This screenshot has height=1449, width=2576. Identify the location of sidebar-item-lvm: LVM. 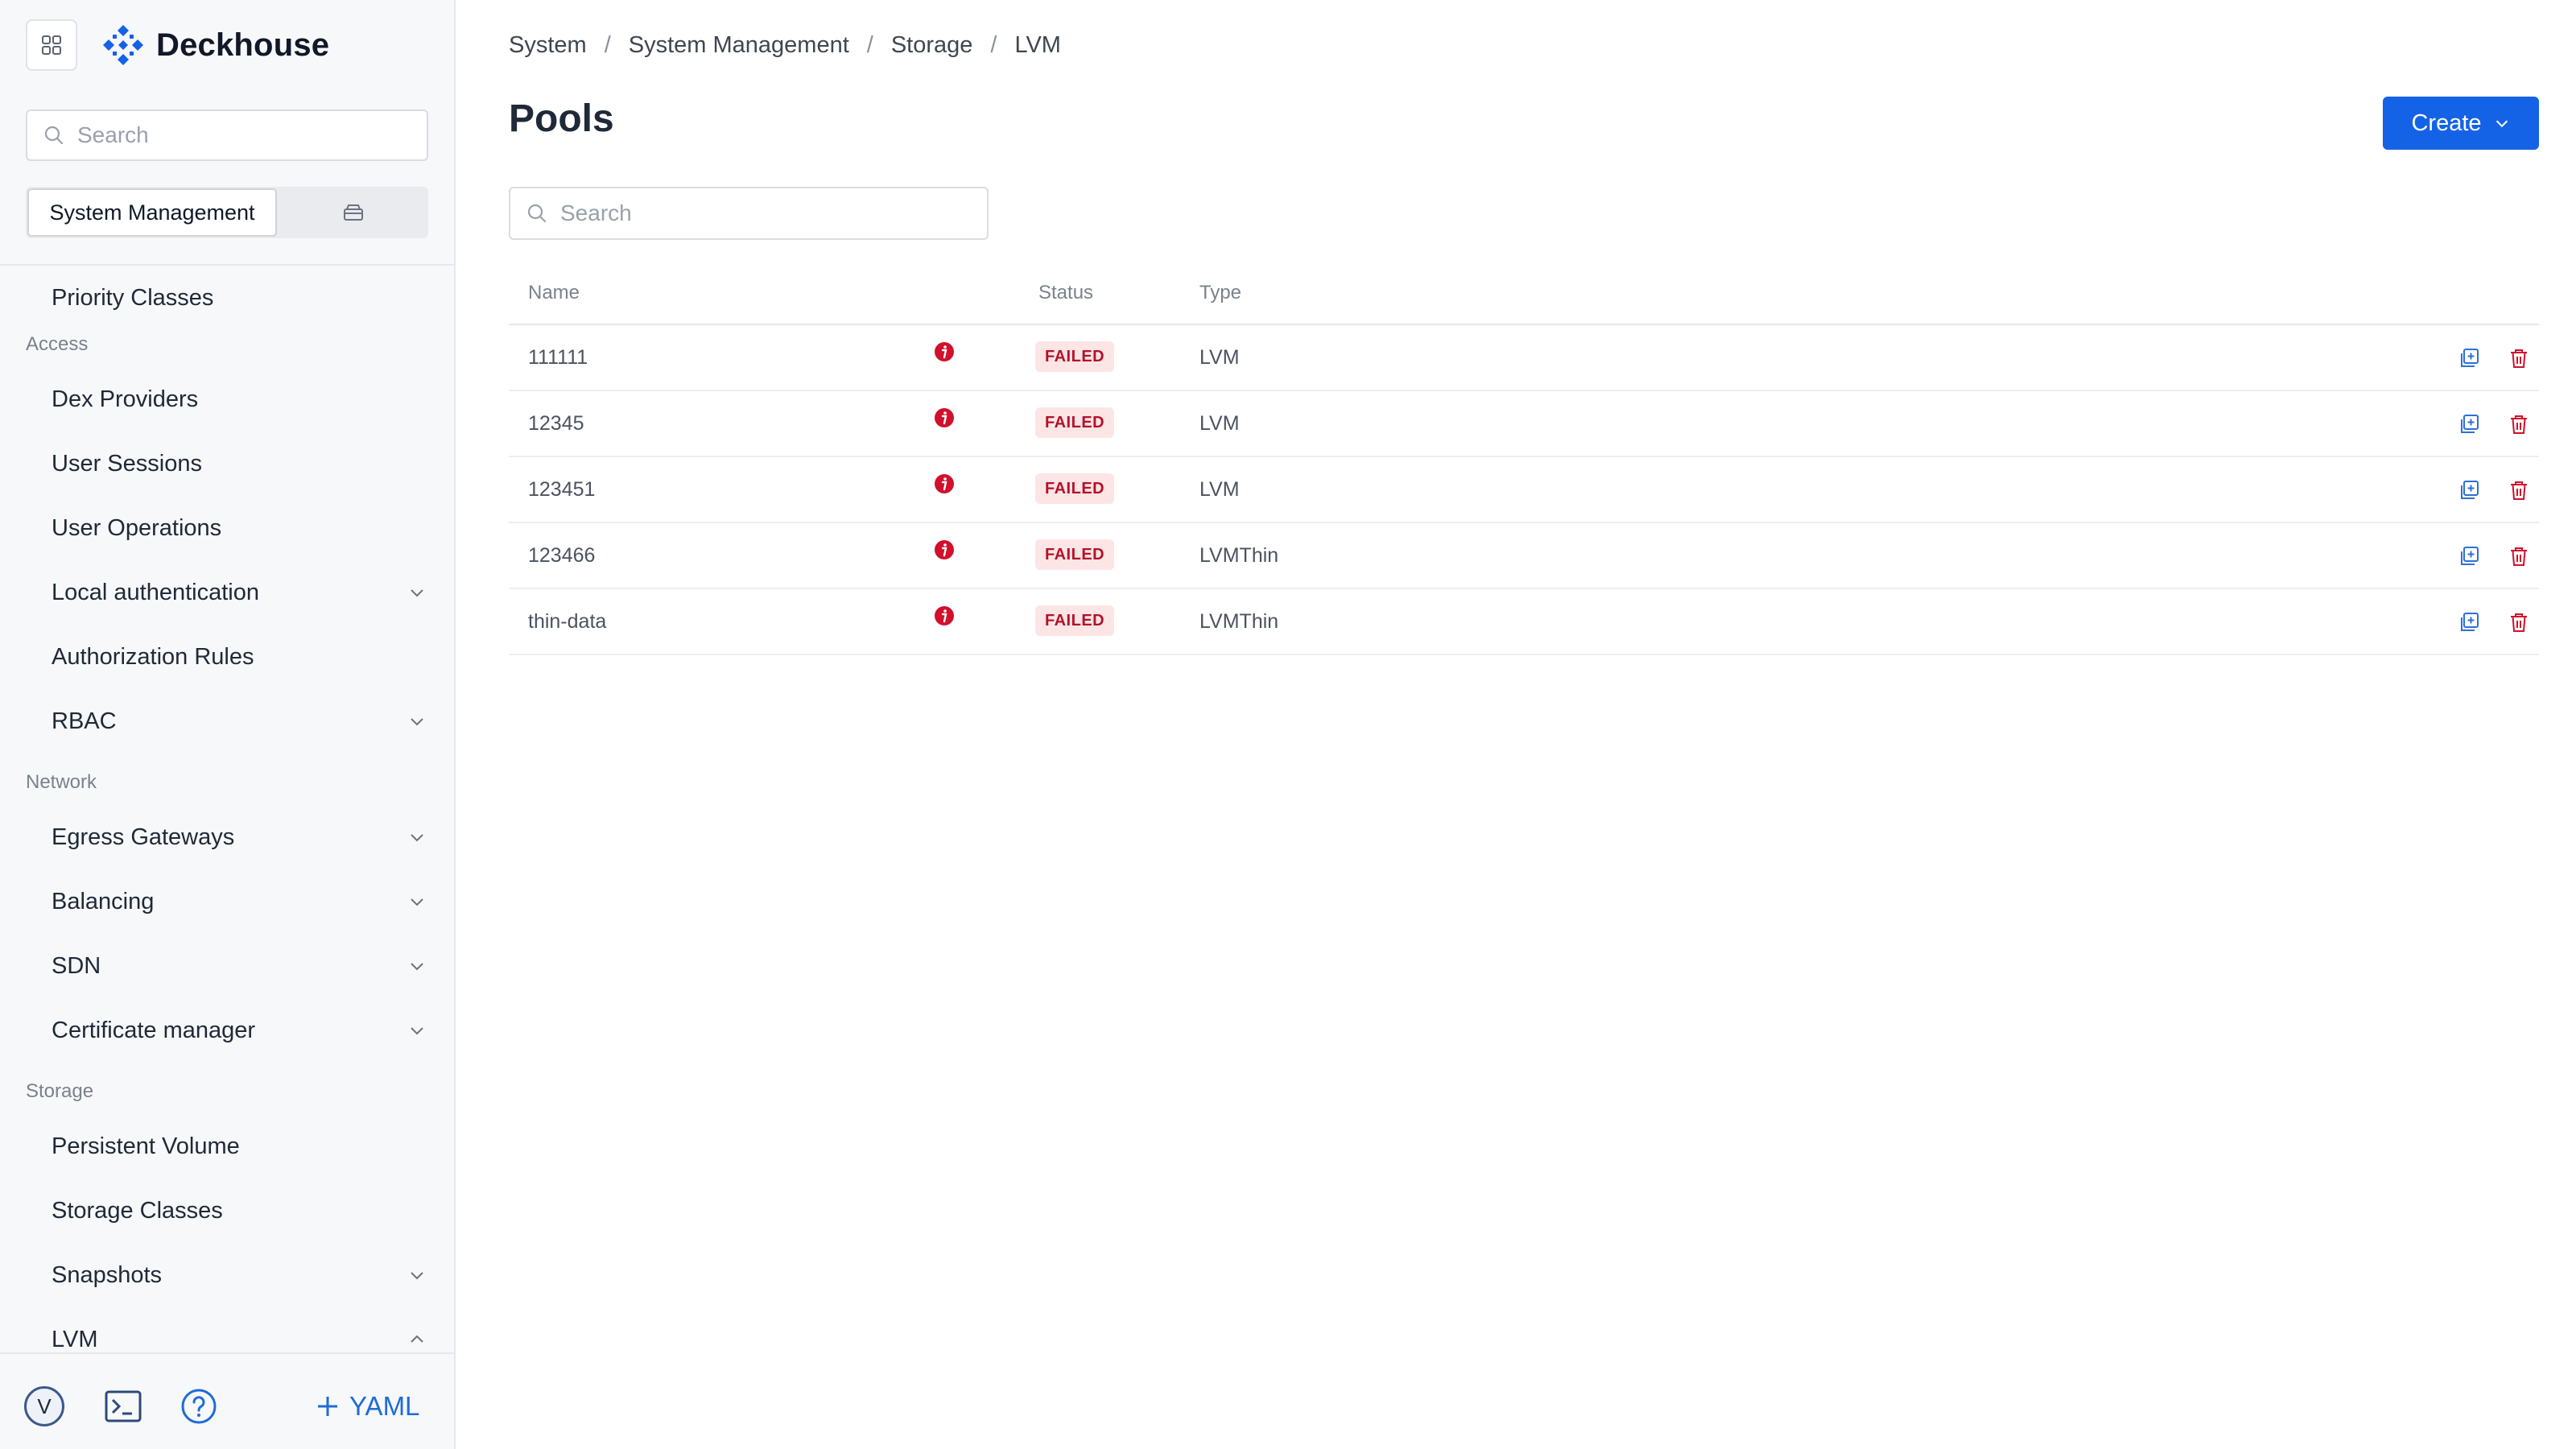
(227, 1329).